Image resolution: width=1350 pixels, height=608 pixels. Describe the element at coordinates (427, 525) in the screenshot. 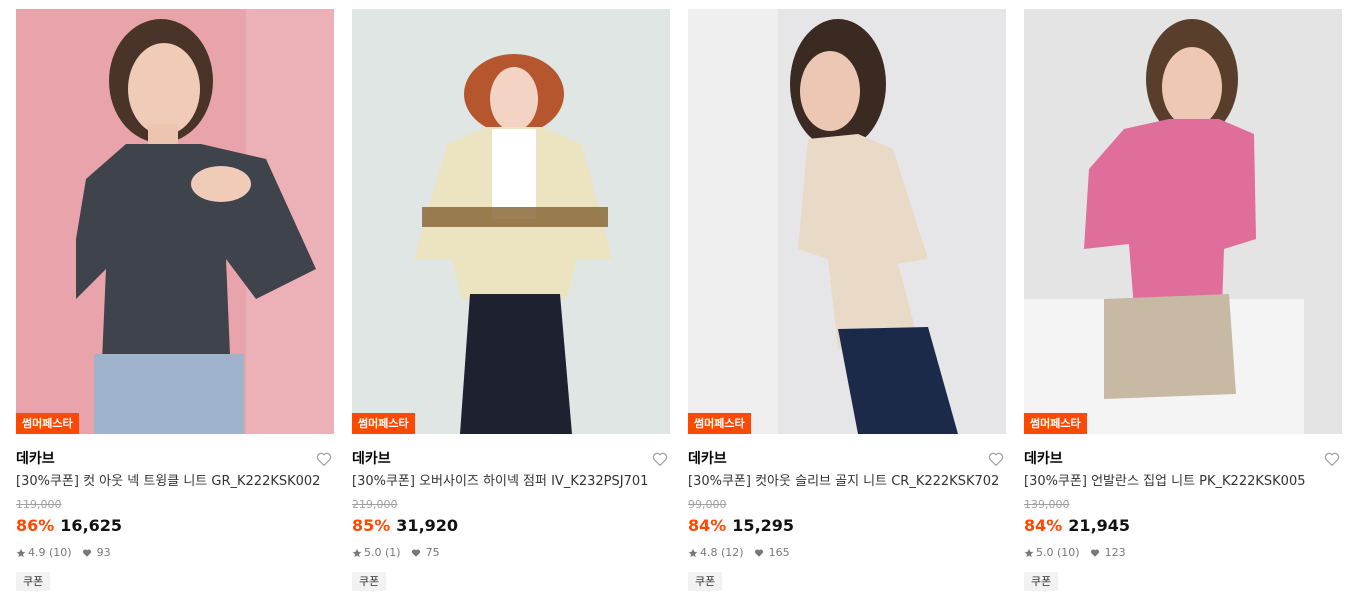

I see `sale-price: 31,920` at that location.